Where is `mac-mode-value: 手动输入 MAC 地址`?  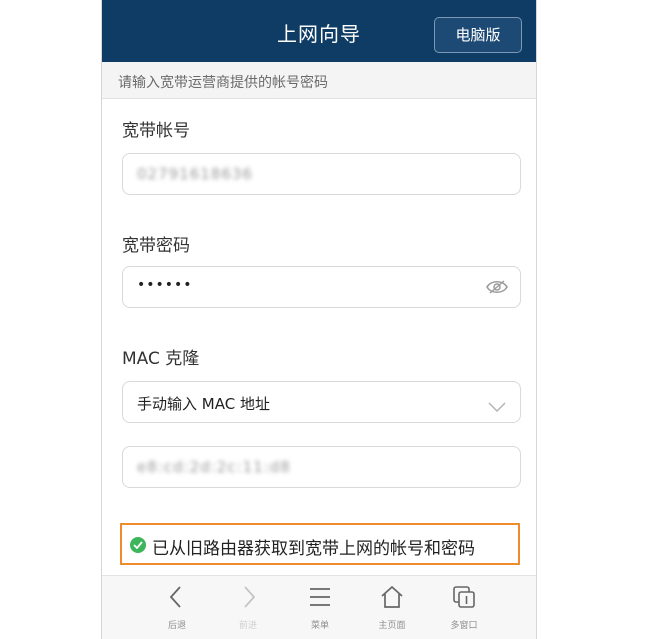 mac-mode-value: 手动输入 MAC 地址 is located at coordinates (203, 404).